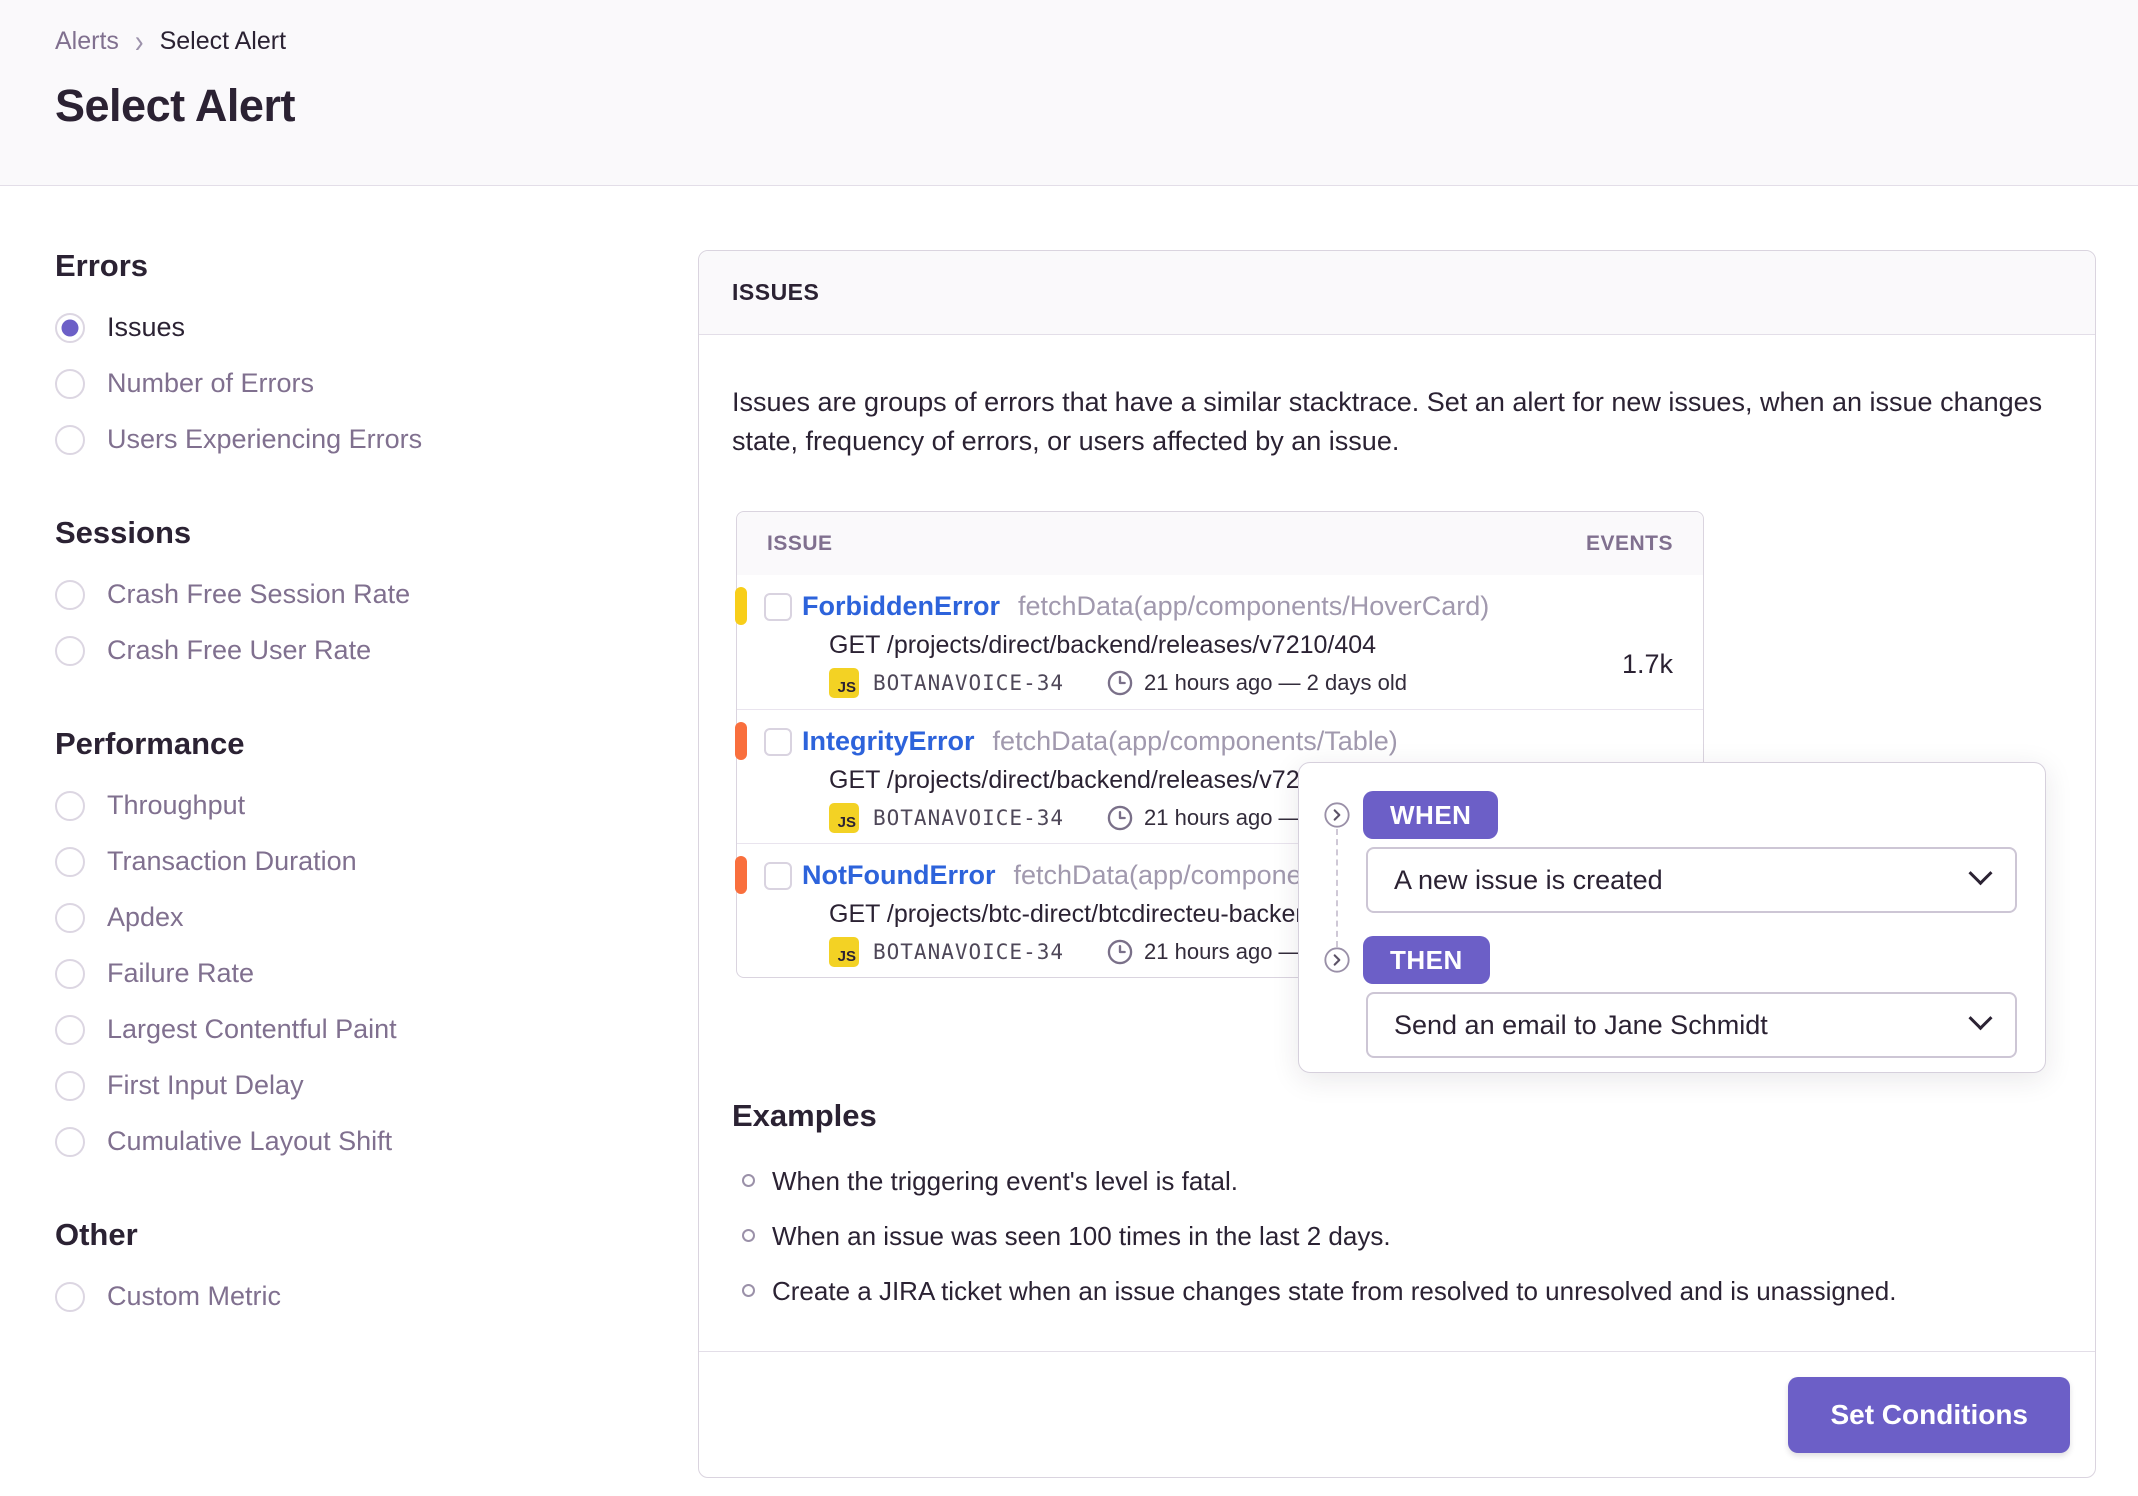 The height and width of the screenshot is (1496, 2138). What do you see at coordinates (888, 741) in the screenshot?
I see `issue-title-link: IntegrityError` at bounding box center [888, 741].